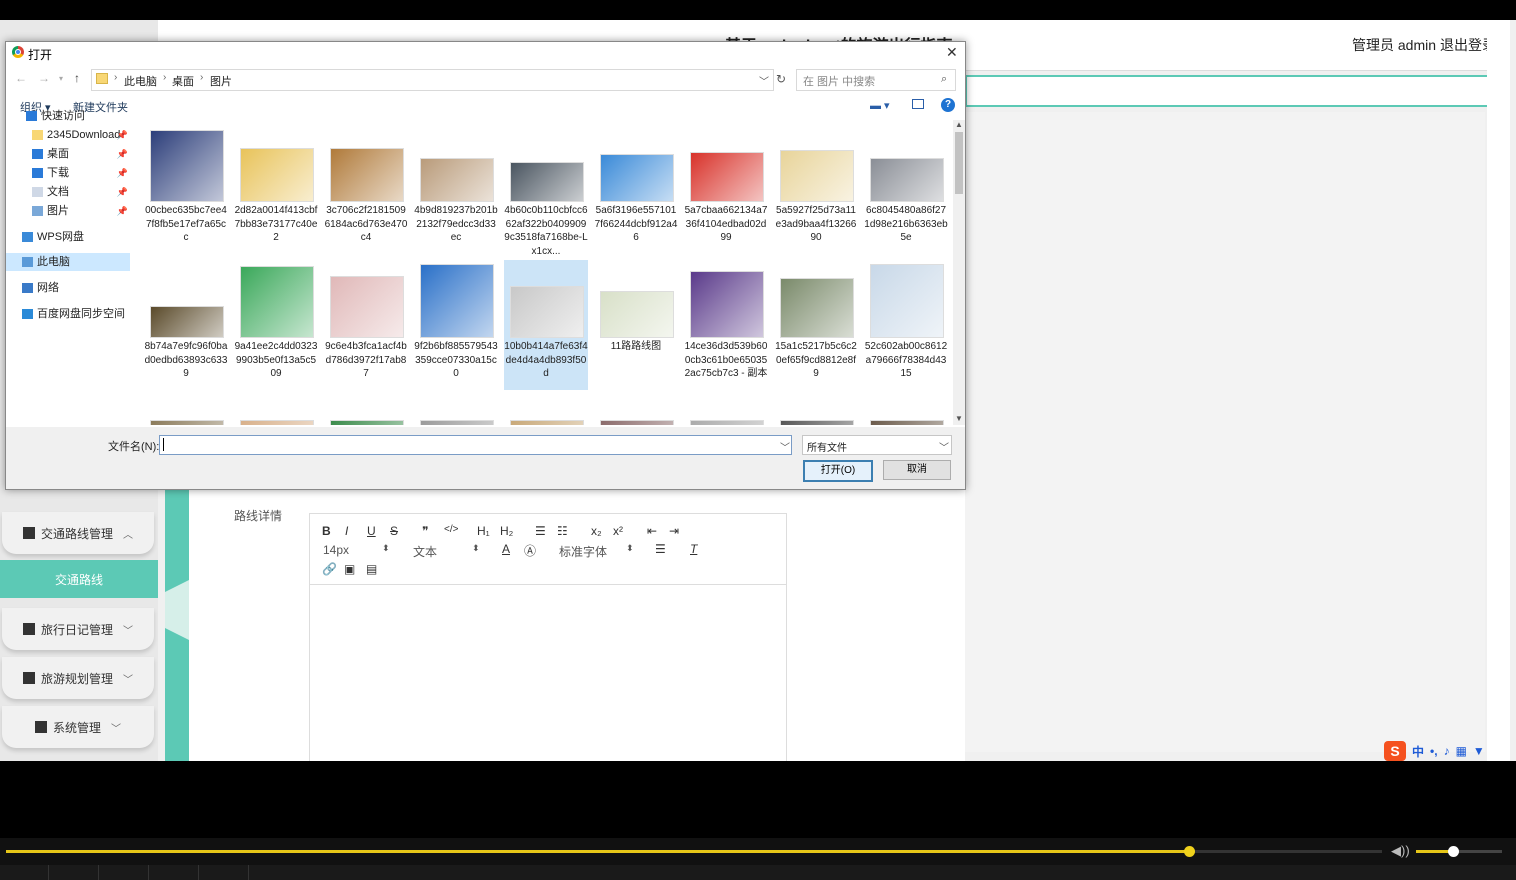 The image size is (1516, 880). Describe the element at coordinates (694, 851) in the screenshot. I see `progress-track` at that location.